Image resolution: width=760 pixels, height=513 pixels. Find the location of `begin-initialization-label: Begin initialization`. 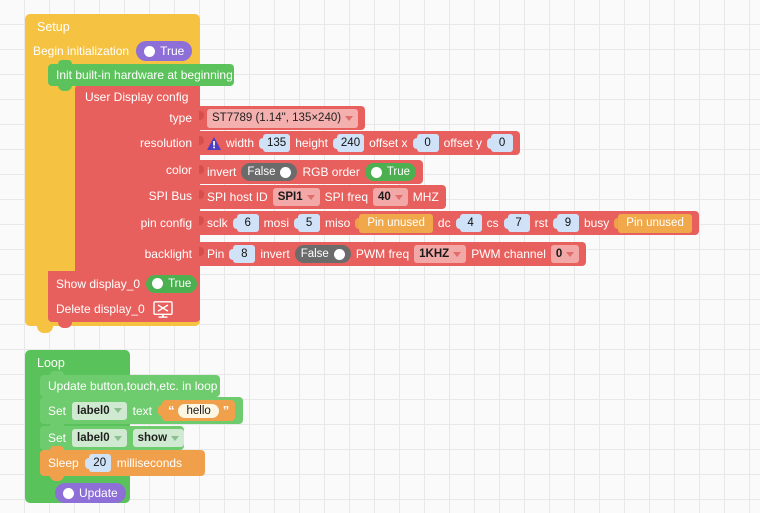

begin-initialization-label: Begin initialization is located at coordinates (81, 51).